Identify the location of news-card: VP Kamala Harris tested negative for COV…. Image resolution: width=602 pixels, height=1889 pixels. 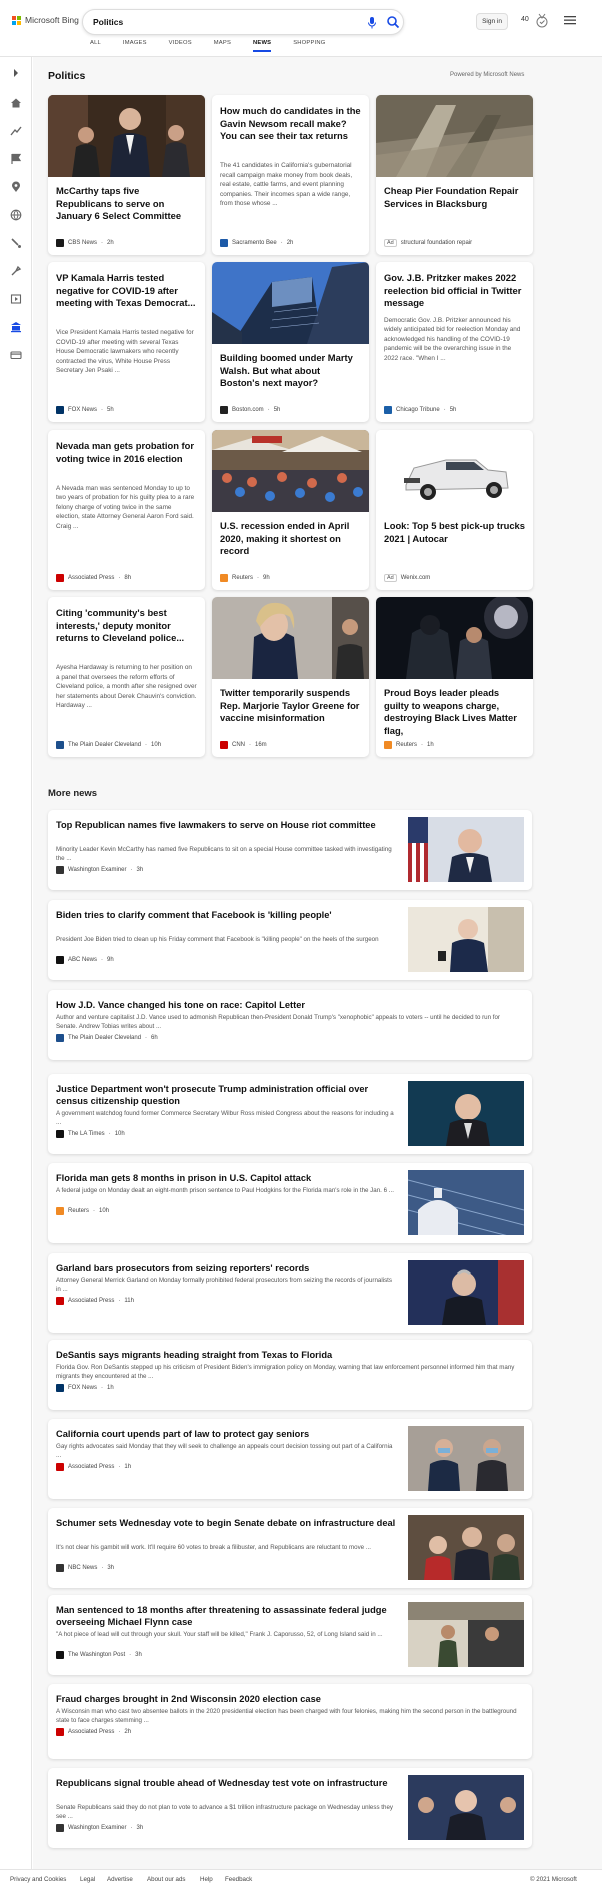
(126, 342).